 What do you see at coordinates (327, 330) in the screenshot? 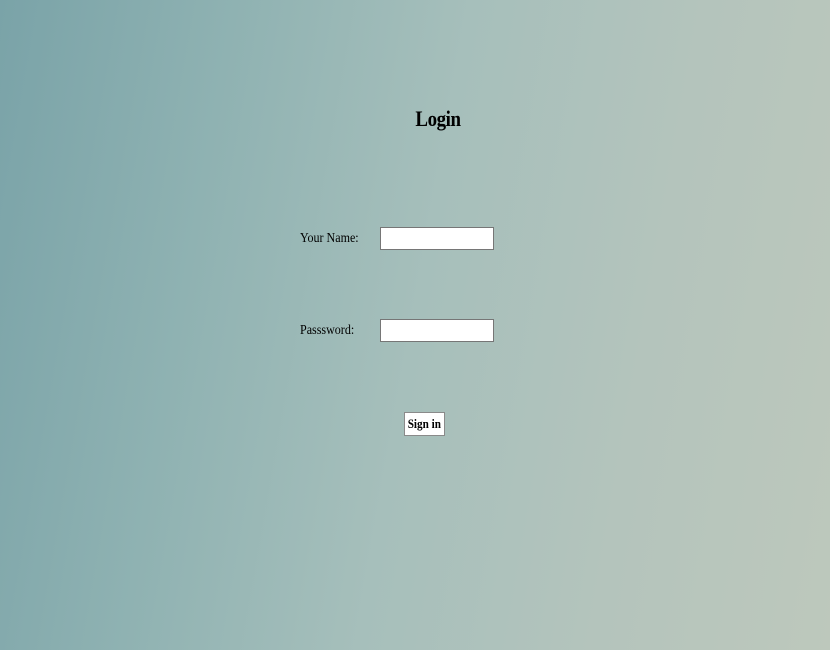
I see `password-label: Passsword:` at bounding box center [327, 330].